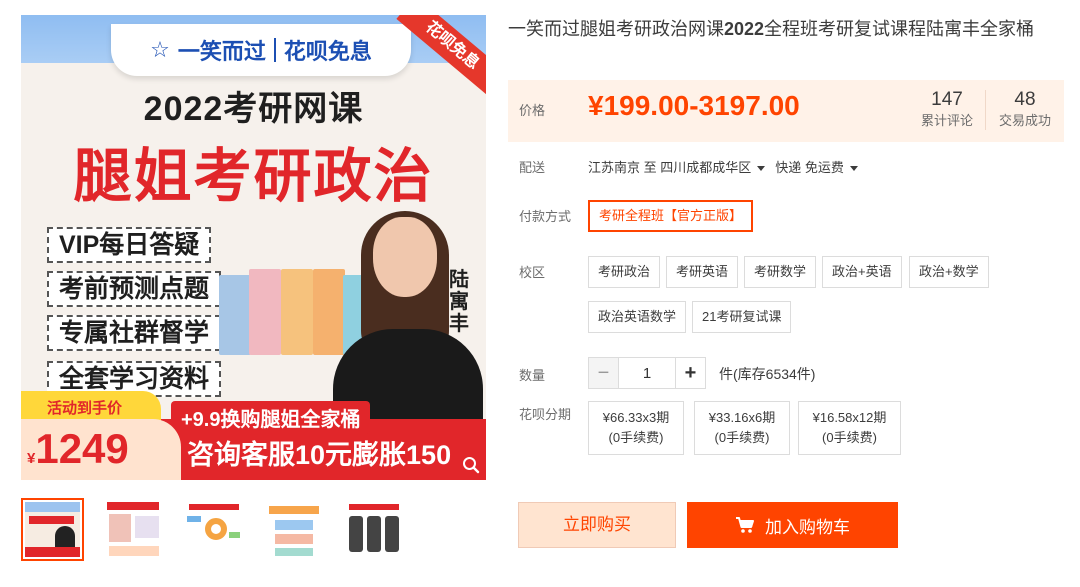  What do you see at coordinates (459, 302) in the screenshot?
I see `teacher-name: 陆寓丰` at bounding box center [459, 302].